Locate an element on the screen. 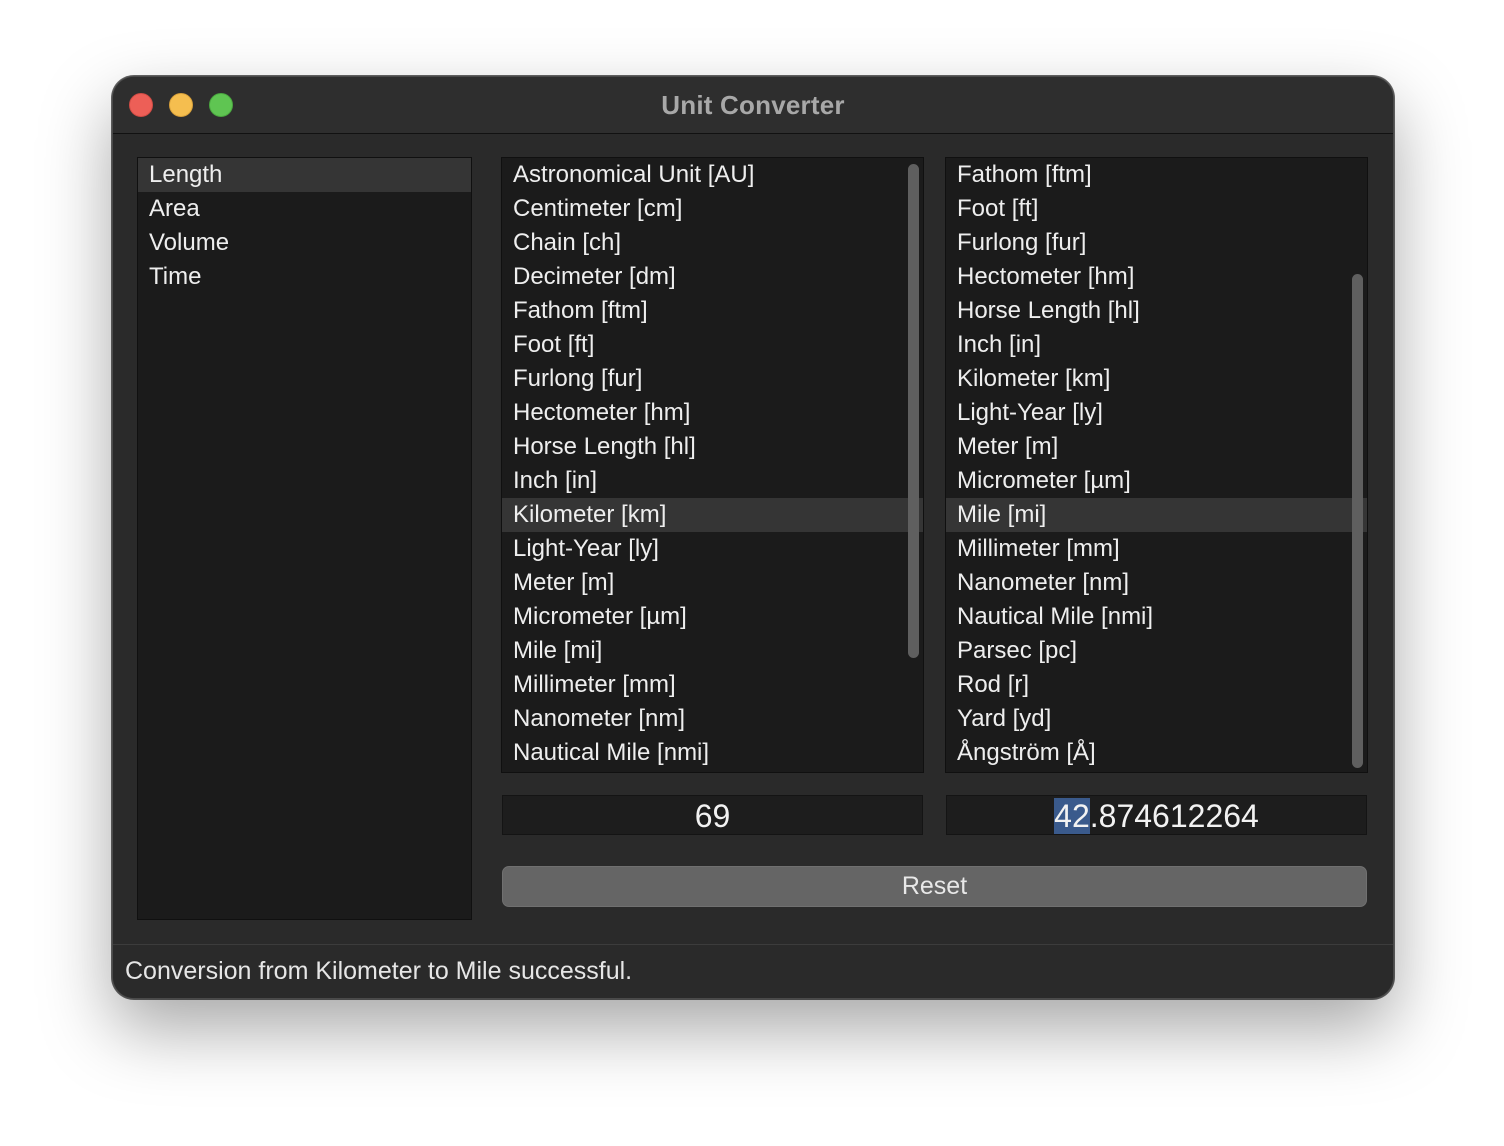 This screenshot has height=1146, width=1504. to-unit-item: Light-Year [ly] is located at coordinates (1156, 413).